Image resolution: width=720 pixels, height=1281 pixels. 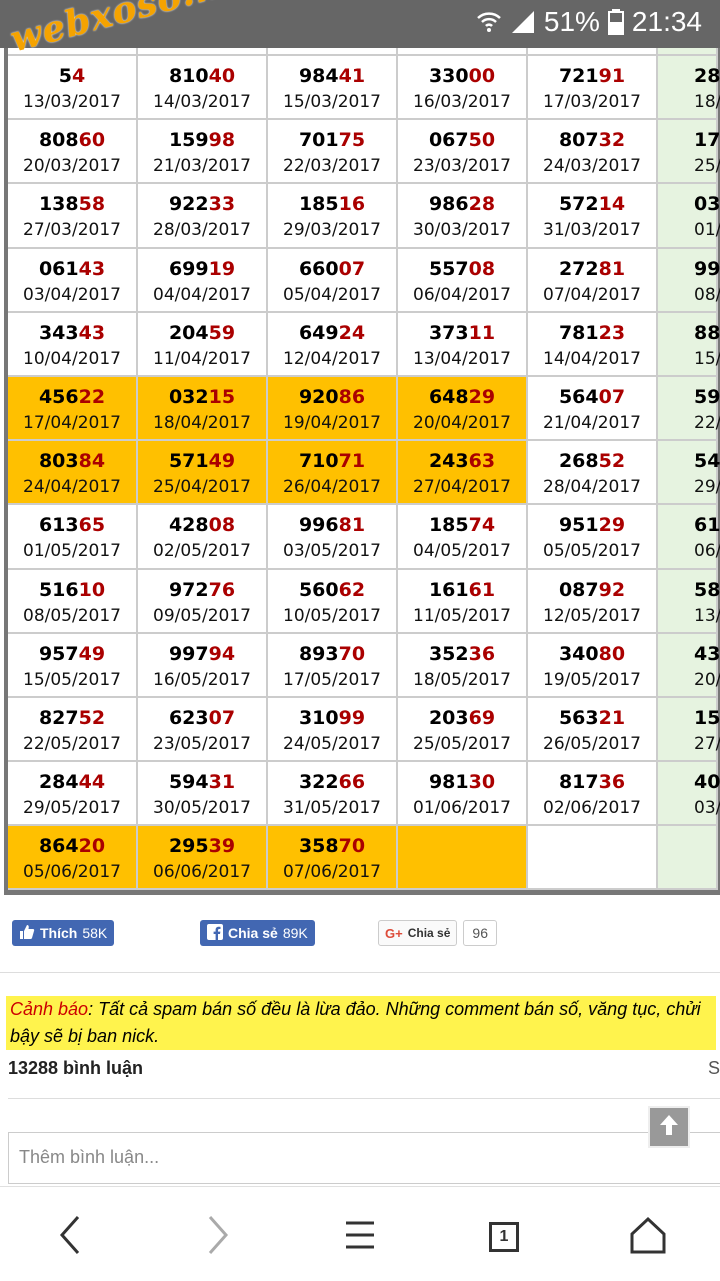 What do you see at coordinates (222, 653) in the screenshot?
I see `number-tail: 94` at bounding box center [222, 653].